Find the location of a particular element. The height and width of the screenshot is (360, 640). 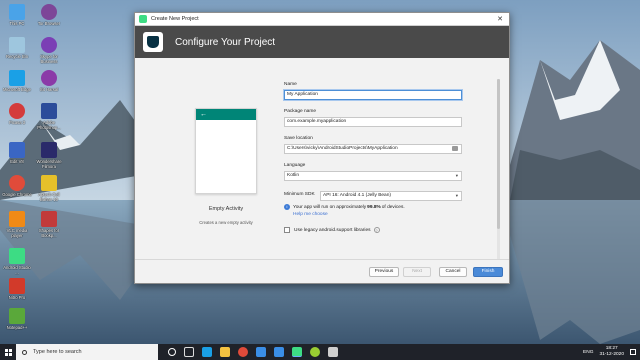

desktop-icon: Picasa 3 is located at coordinates (17, 114).